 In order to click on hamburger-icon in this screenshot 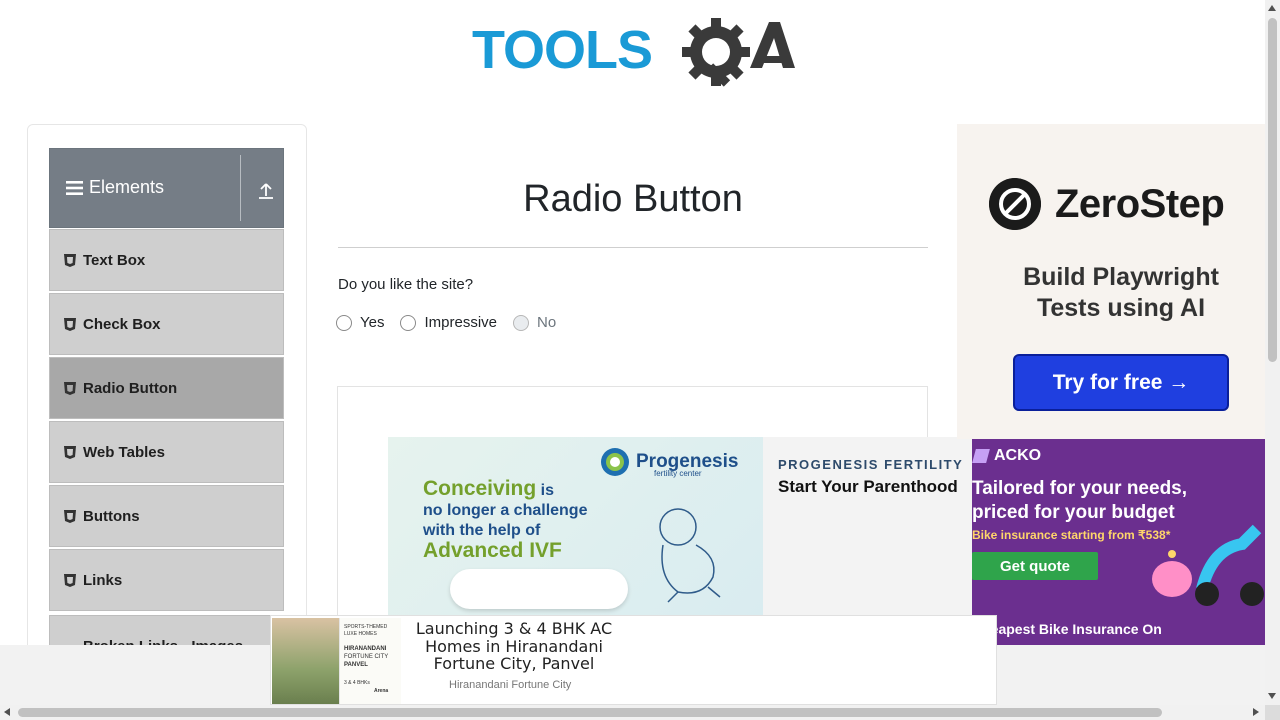, I will do `click(74, 187)`.